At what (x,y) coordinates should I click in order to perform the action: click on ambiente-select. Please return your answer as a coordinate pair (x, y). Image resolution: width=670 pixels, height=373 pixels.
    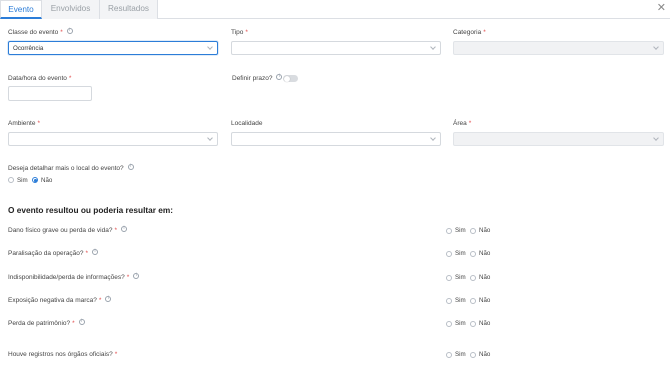
    Looking at the image, I should click on (113, 139).